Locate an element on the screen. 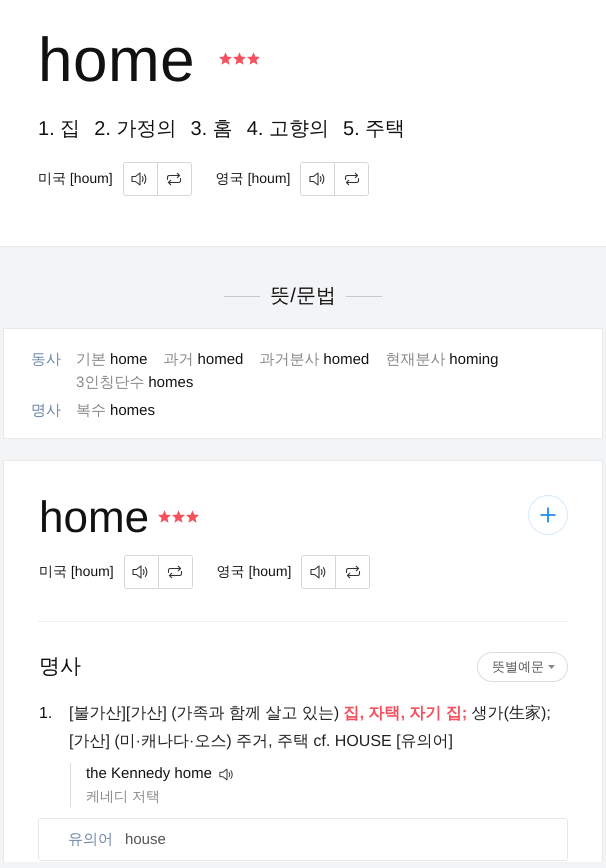 Image resolution: width=606 pixels, height=868 pixels. form-value: home is located at coordinates (129, 360).